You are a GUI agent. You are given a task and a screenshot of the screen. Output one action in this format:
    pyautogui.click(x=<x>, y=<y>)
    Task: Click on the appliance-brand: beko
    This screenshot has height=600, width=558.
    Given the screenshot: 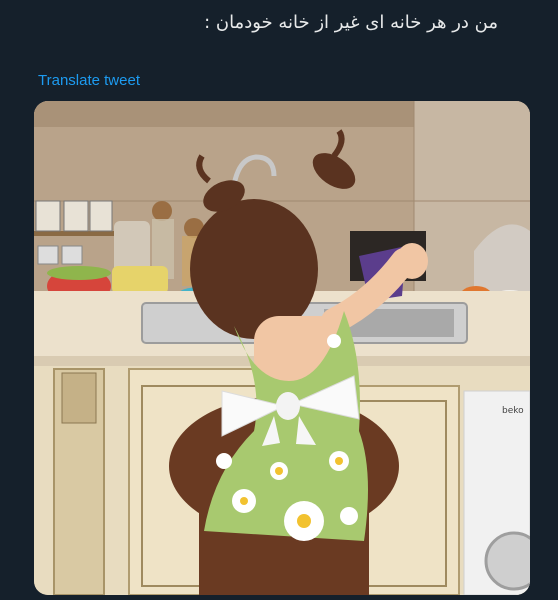 What is the action you would take?
    pyautogui.click(x=513, y=411)
    